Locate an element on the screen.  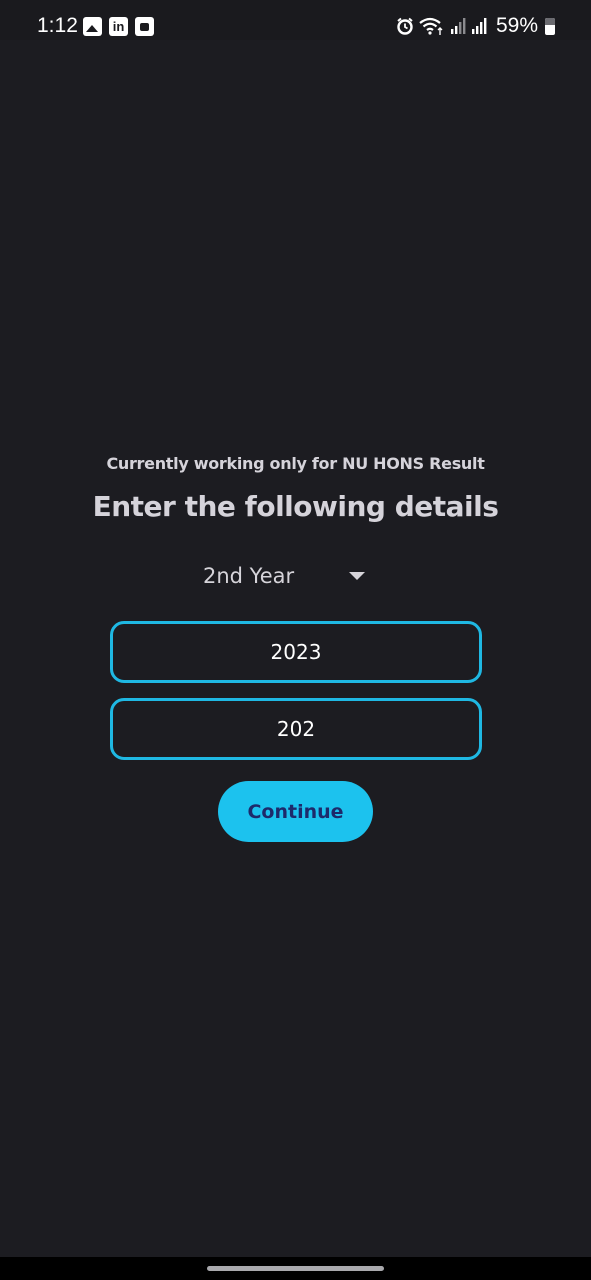
status-bar: 1:12 in 59% is located at coordinates (295, 20).